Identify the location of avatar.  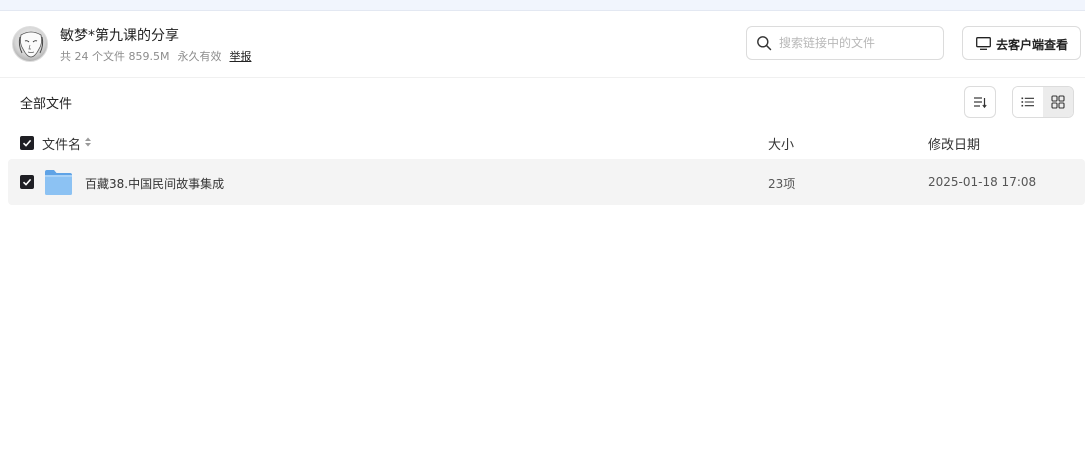
(30, 44).